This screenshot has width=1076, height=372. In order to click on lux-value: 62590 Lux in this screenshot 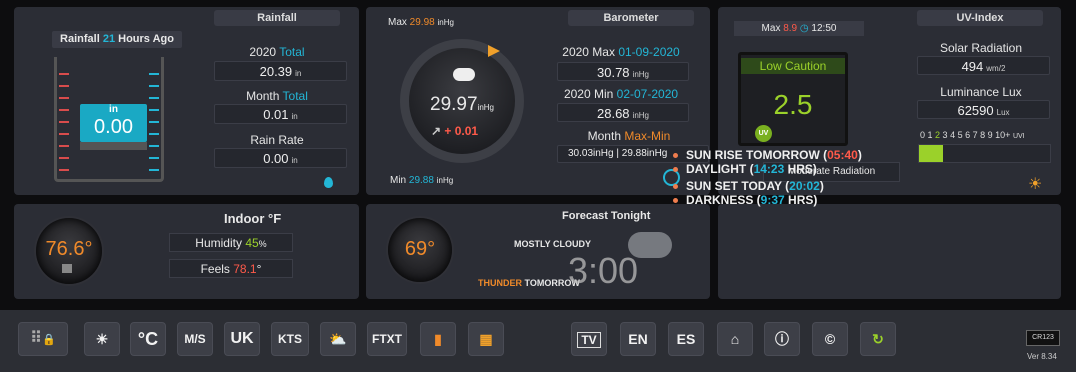, I will do `click(983, 109)`.